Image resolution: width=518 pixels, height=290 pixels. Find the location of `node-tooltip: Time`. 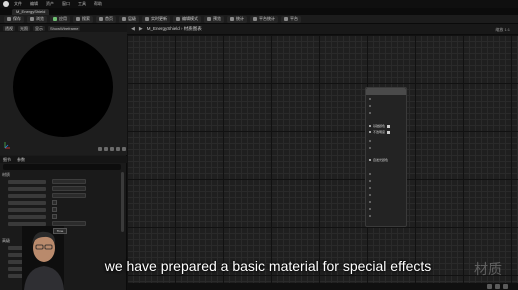

node-tooltip: Time is located at coordinates (60, 231).